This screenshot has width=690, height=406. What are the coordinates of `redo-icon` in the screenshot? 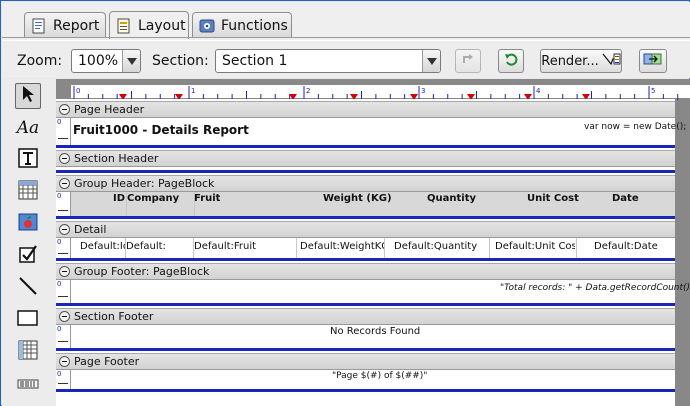 It's located at (468, 61).